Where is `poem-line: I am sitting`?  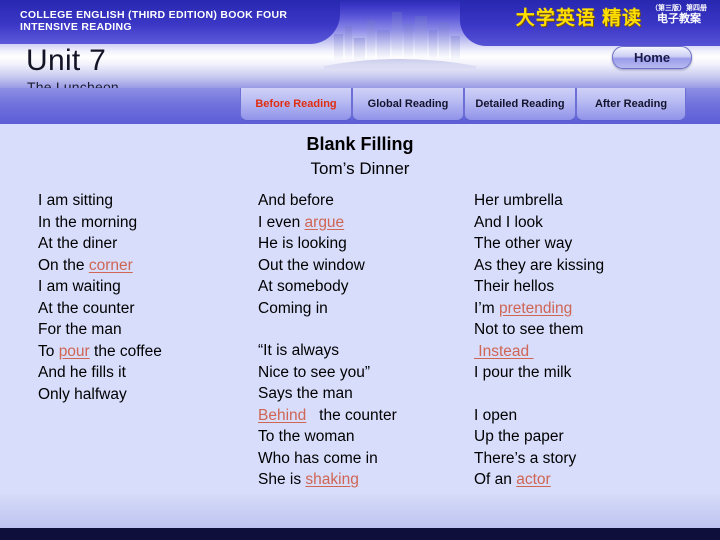
poem-line: I am sitting is located at coordinates (100, 201).